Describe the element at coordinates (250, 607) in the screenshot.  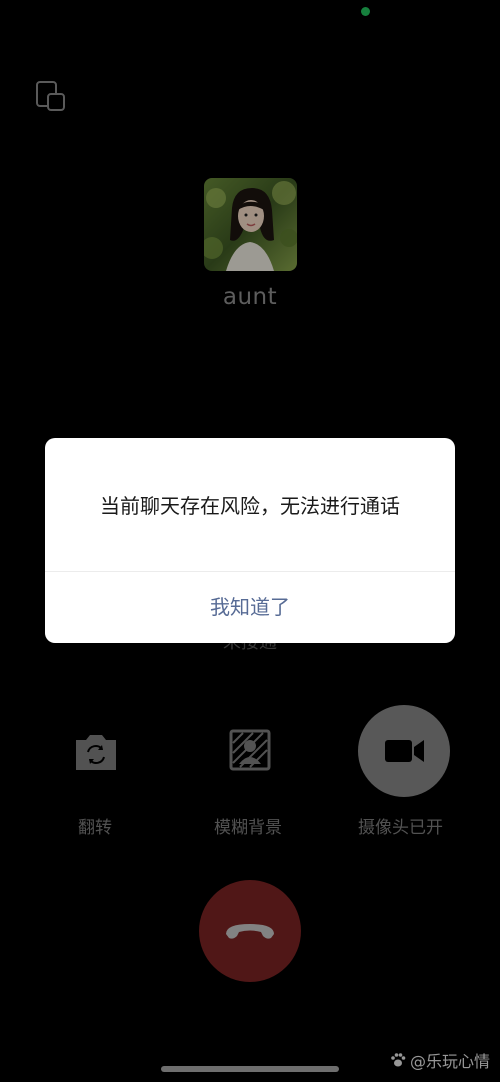
I see `dialog-confirm-button: 我知道了` at that location.